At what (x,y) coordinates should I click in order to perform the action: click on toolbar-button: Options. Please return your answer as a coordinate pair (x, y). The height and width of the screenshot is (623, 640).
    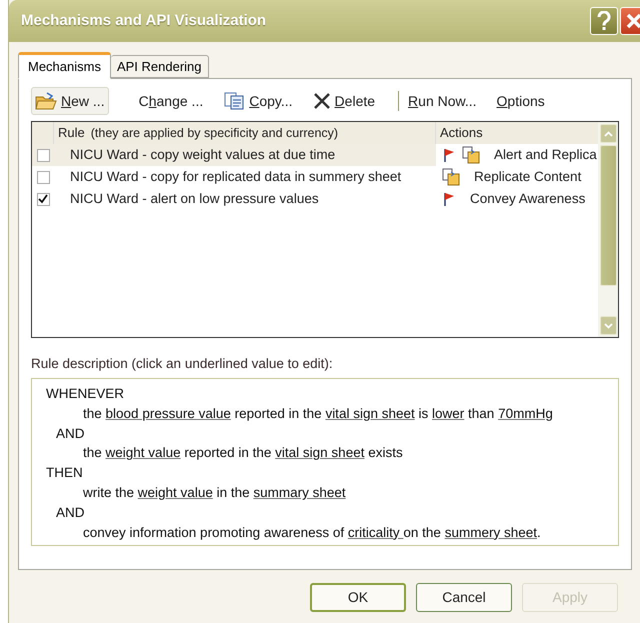
    Looking at the image, I should click on (521, 101).